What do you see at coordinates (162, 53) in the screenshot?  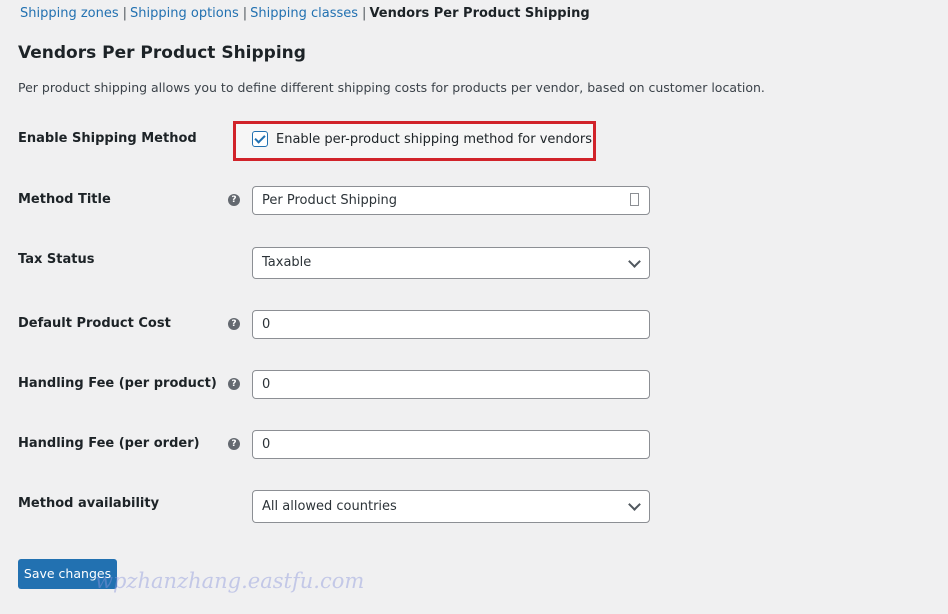 I see `page-title: Vendors Per Product Shipping` at bounding box center [162, 53].